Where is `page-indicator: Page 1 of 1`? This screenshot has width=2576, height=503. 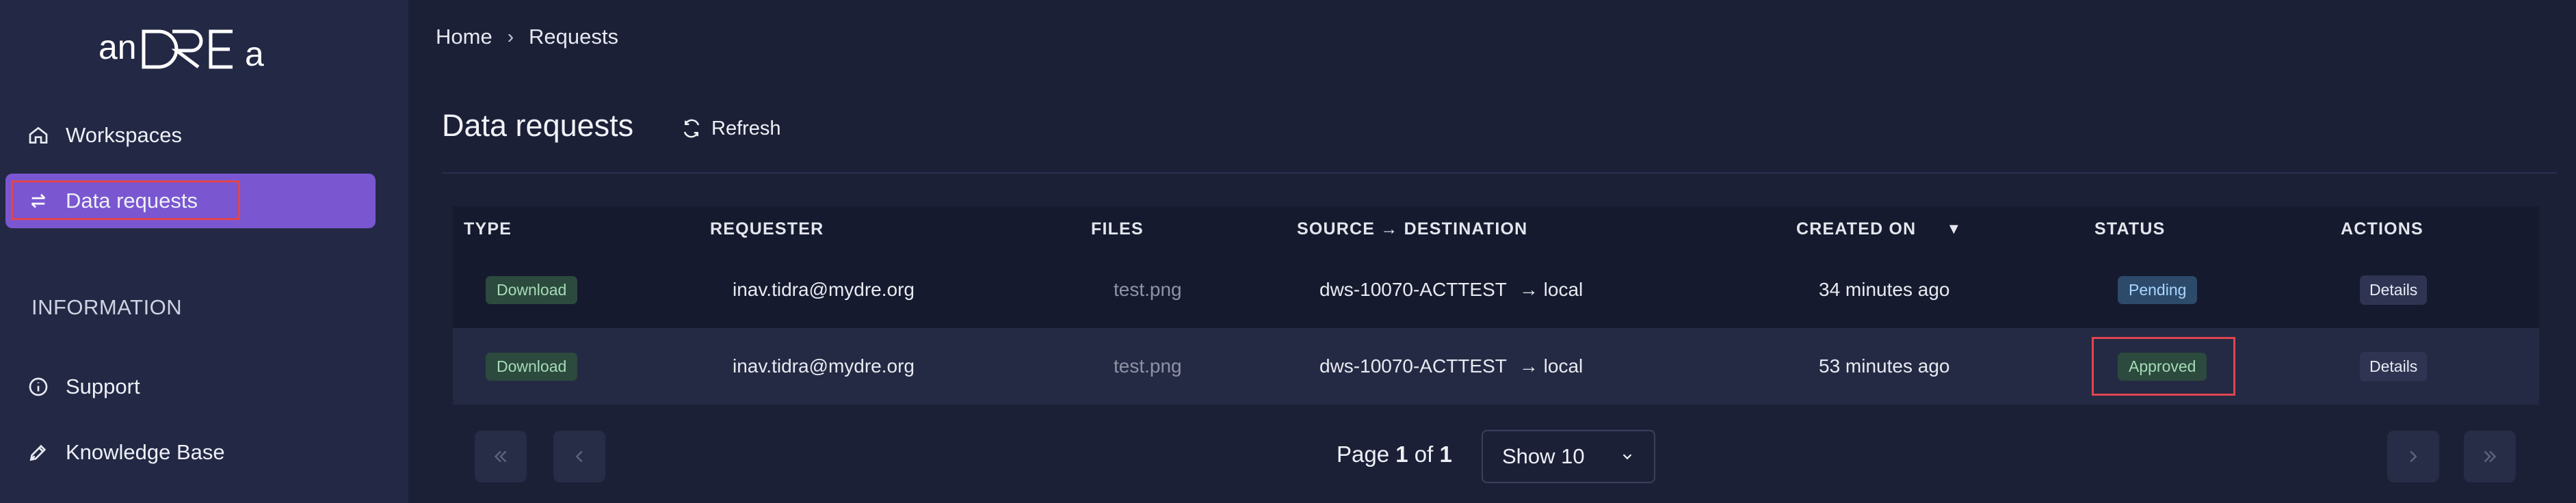
page-indicator: Page 1 of 1 is located at coordinates (1394, 454).